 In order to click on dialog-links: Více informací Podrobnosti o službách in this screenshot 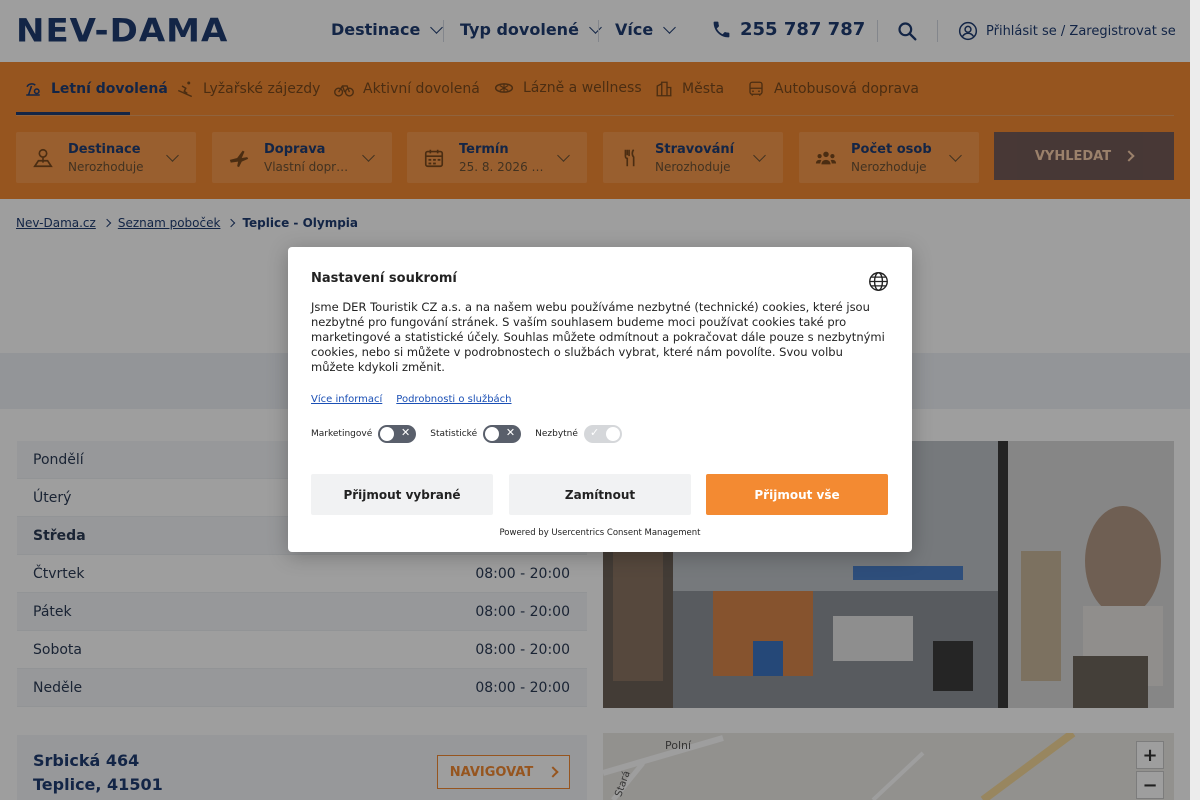, I will do `click(411, 399)`.